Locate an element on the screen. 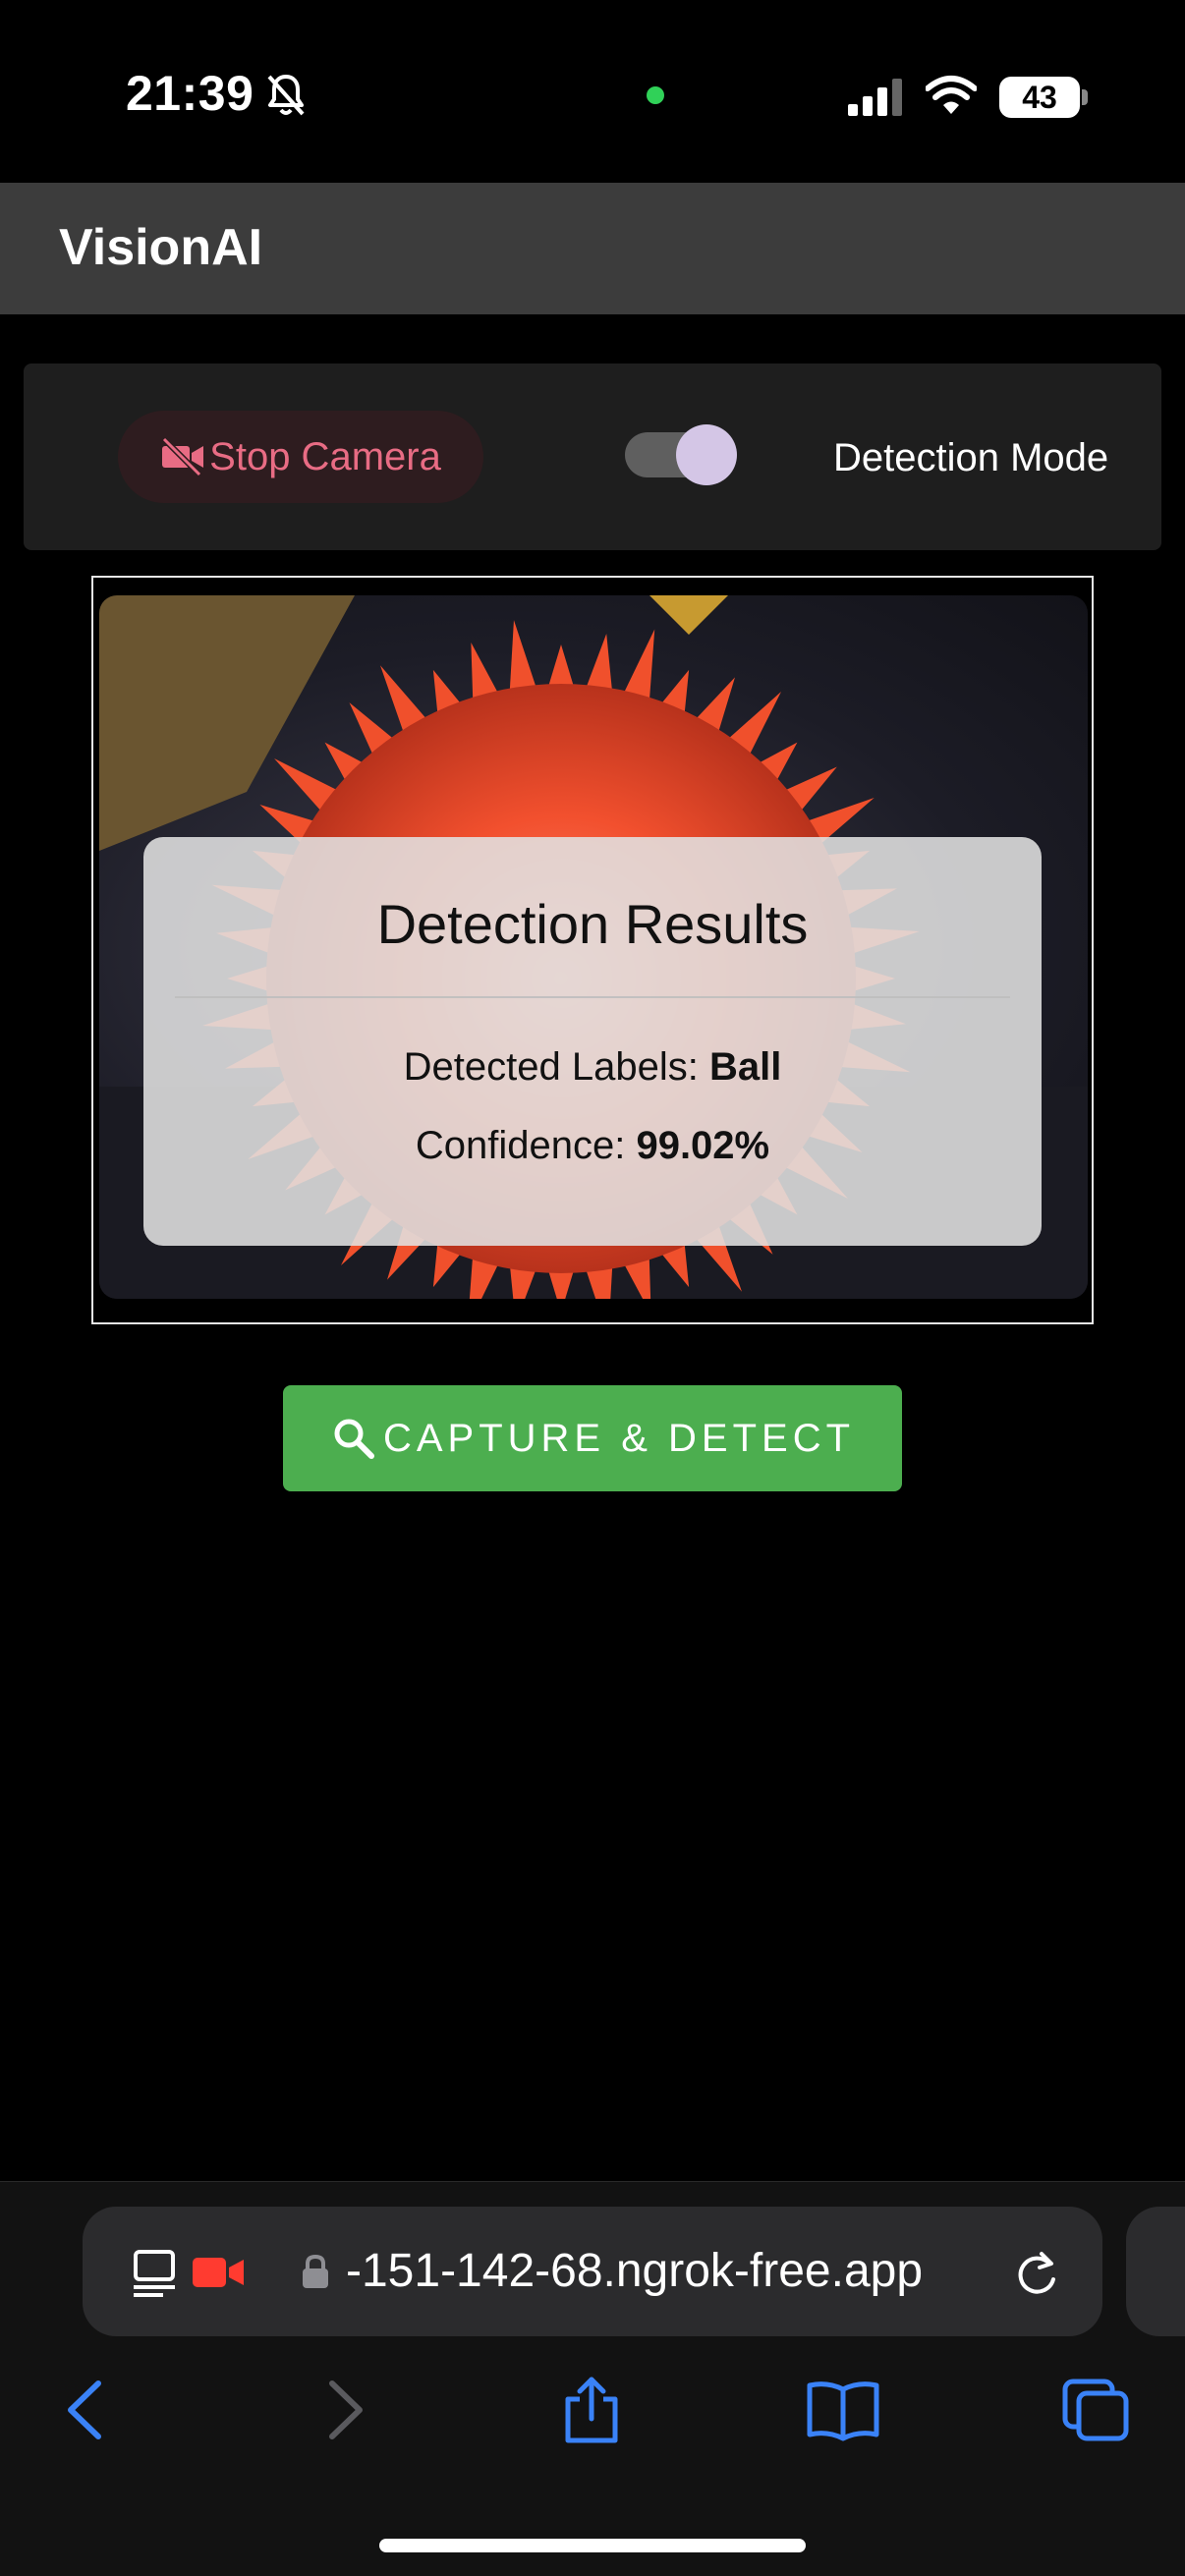  battery-indicator: 43 is located at coordinates (1040, 97).